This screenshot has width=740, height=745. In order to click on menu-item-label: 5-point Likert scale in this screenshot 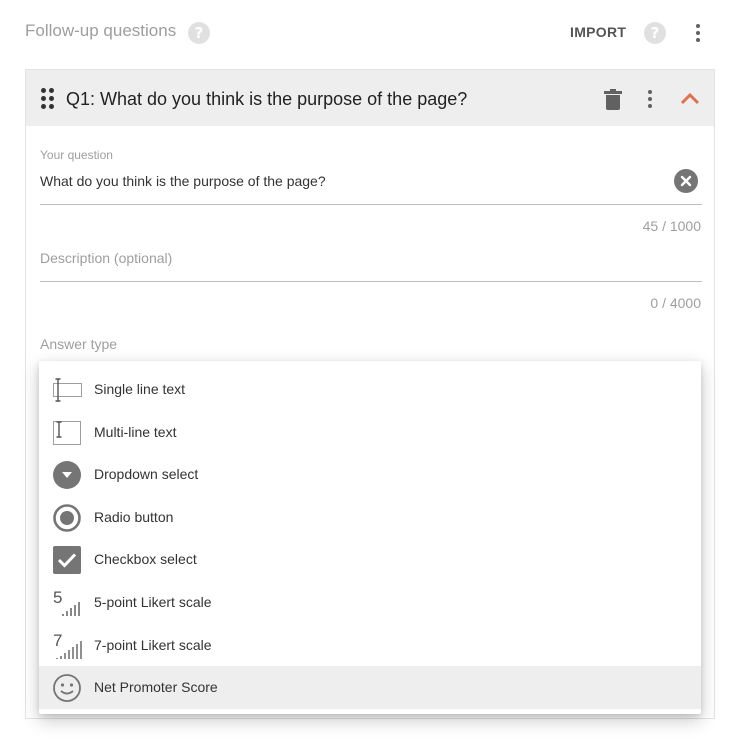, I will do `click(153, 601)`.